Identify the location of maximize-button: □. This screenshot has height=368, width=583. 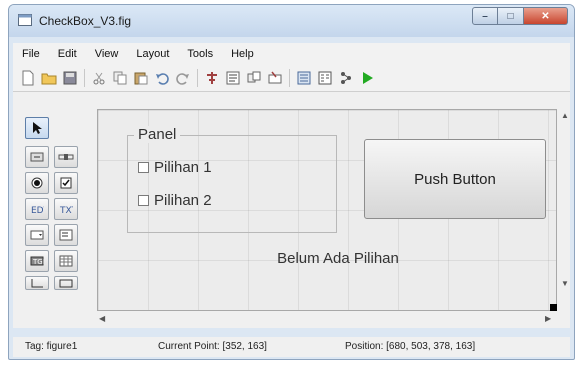
(511, 16).